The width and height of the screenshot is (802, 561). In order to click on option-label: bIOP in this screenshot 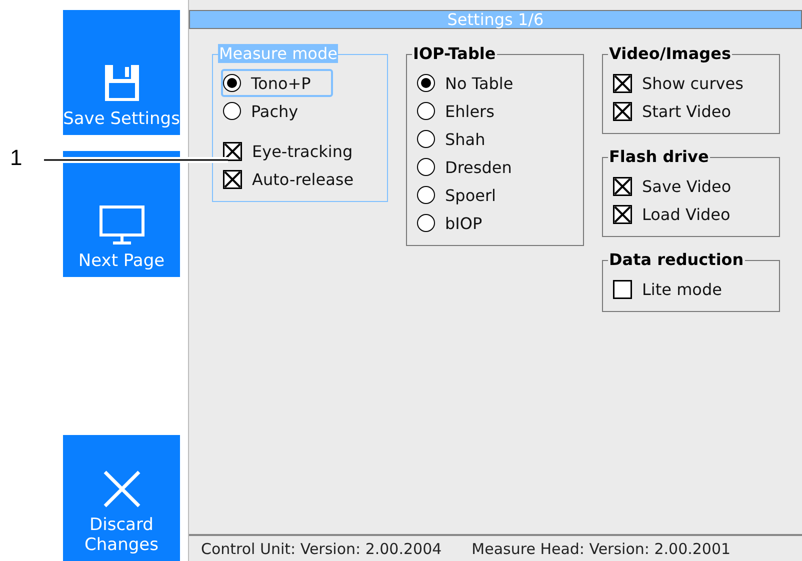, I will do `click(463, 223)`.